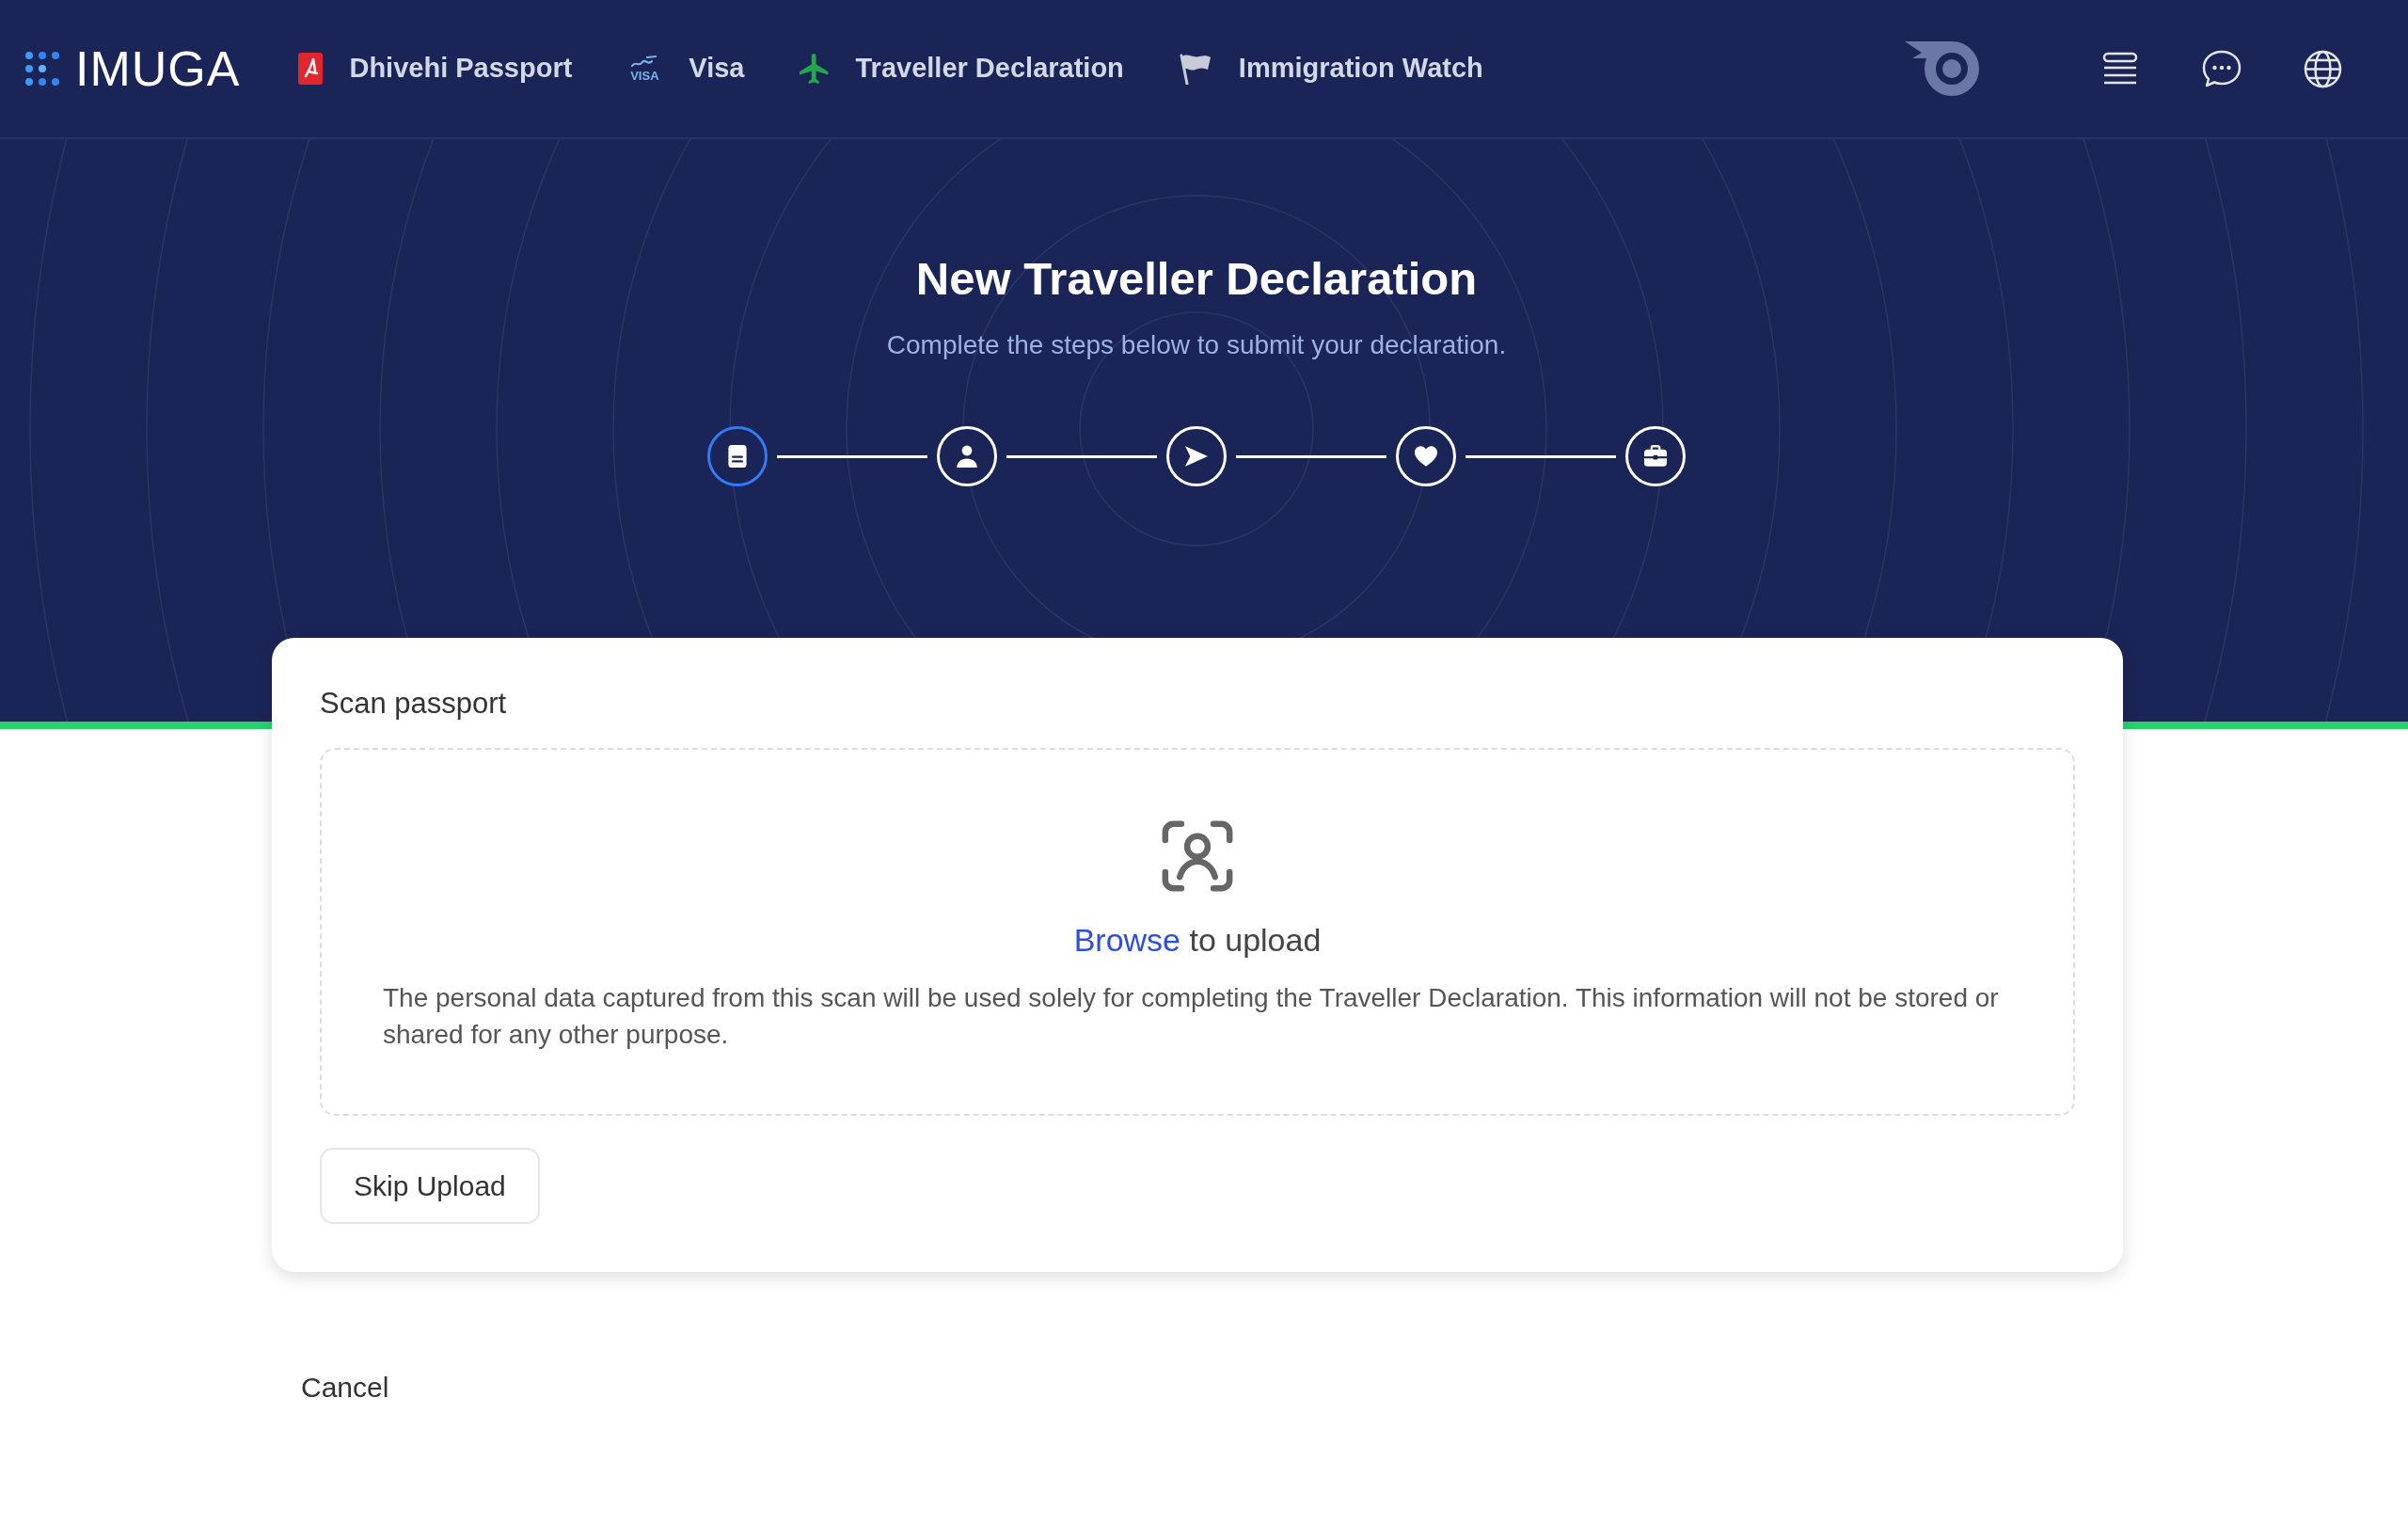  What do you see at coordinates (1127, 940) in the screenshot?
I see `browse-link: Browse` at bounding box center [1127, 940].